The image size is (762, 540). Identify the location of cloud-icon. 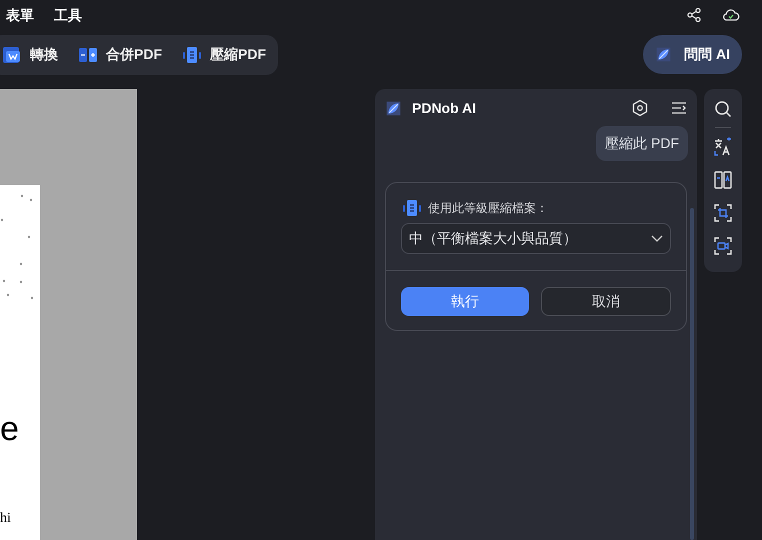
(731, 15).